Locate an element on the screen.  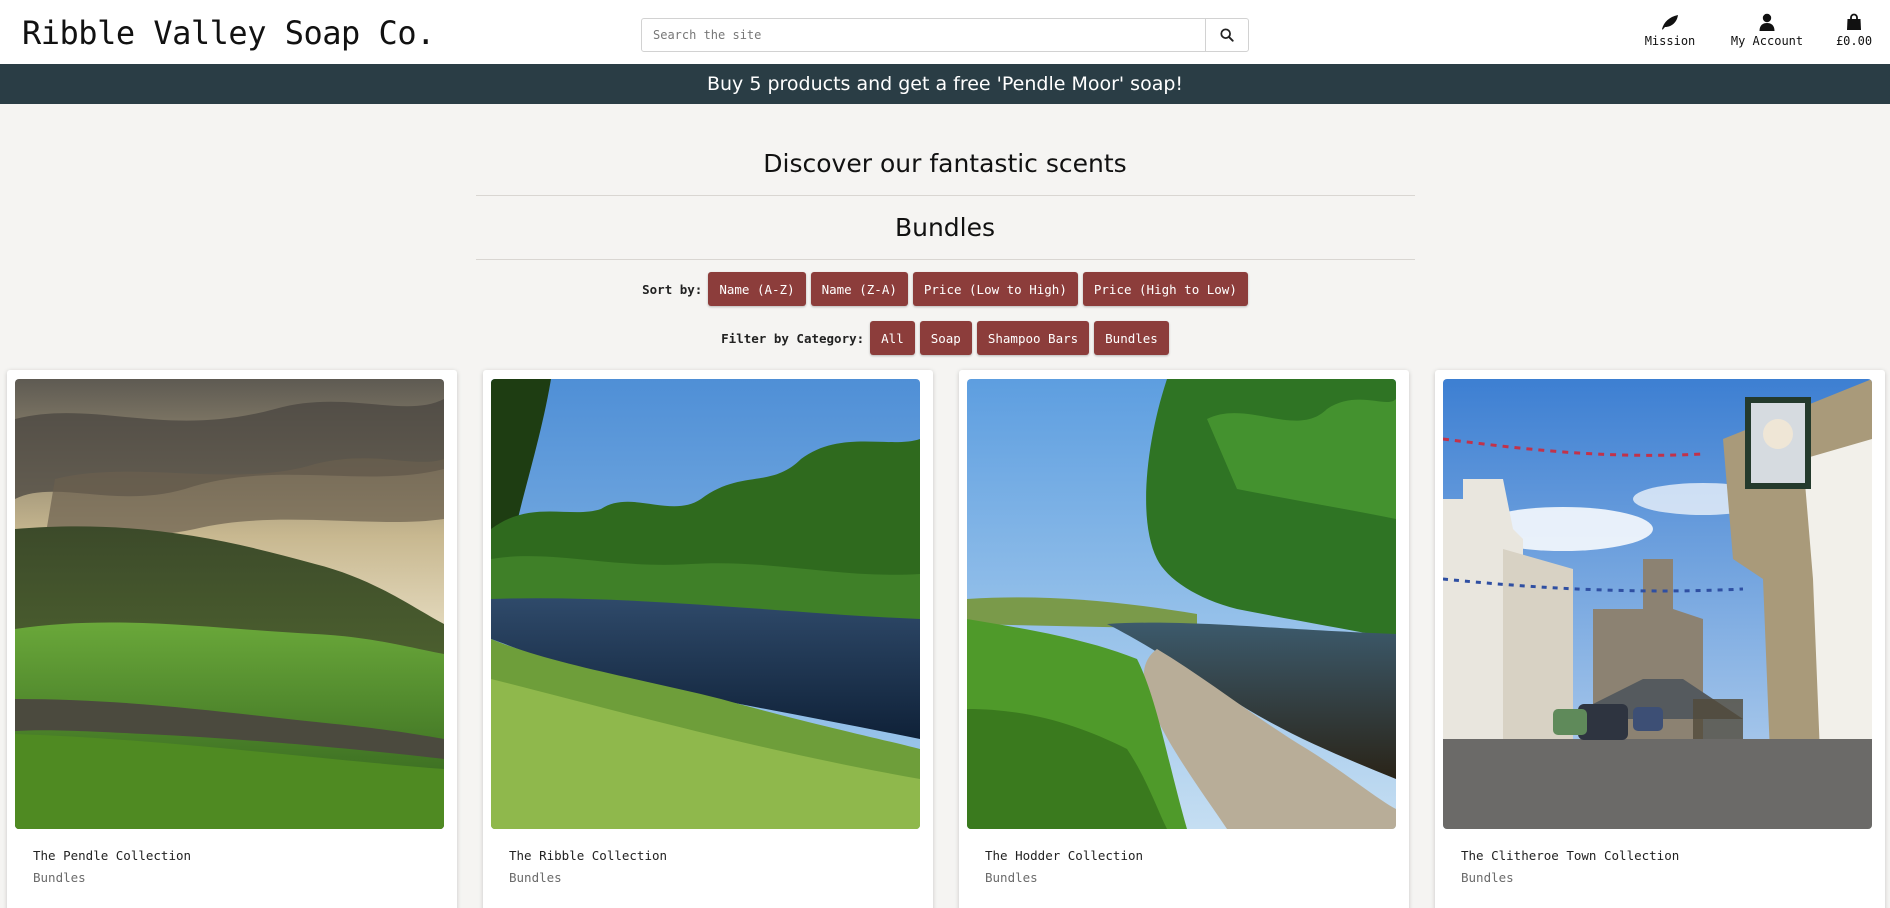
sort-price-desc-button: Price (High to Low) is located at coordinates (1165, 289).